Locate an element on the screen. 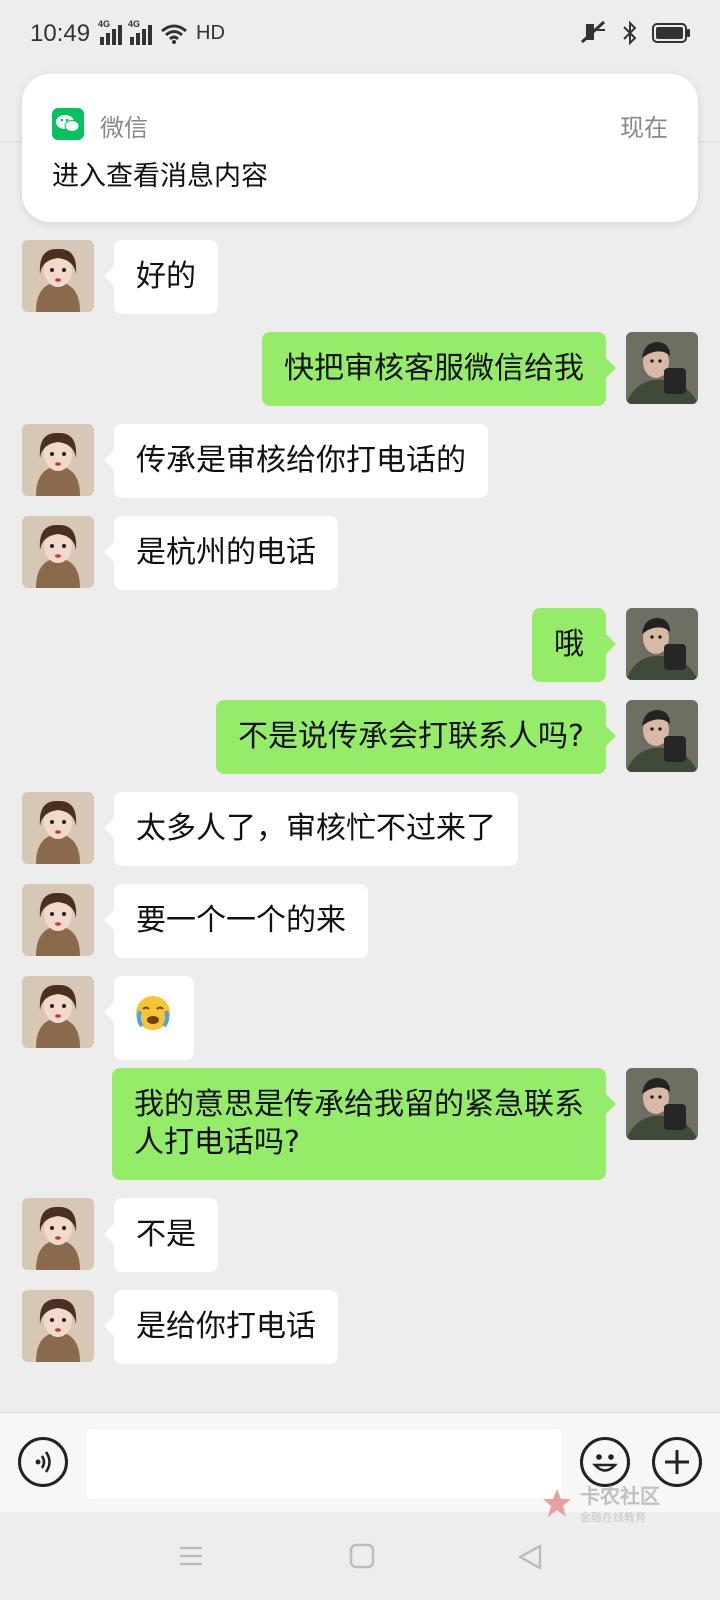 The image size is (720, 1600). status-bar: 10:49 4G 4G HD is located at coordinates (360, 36).